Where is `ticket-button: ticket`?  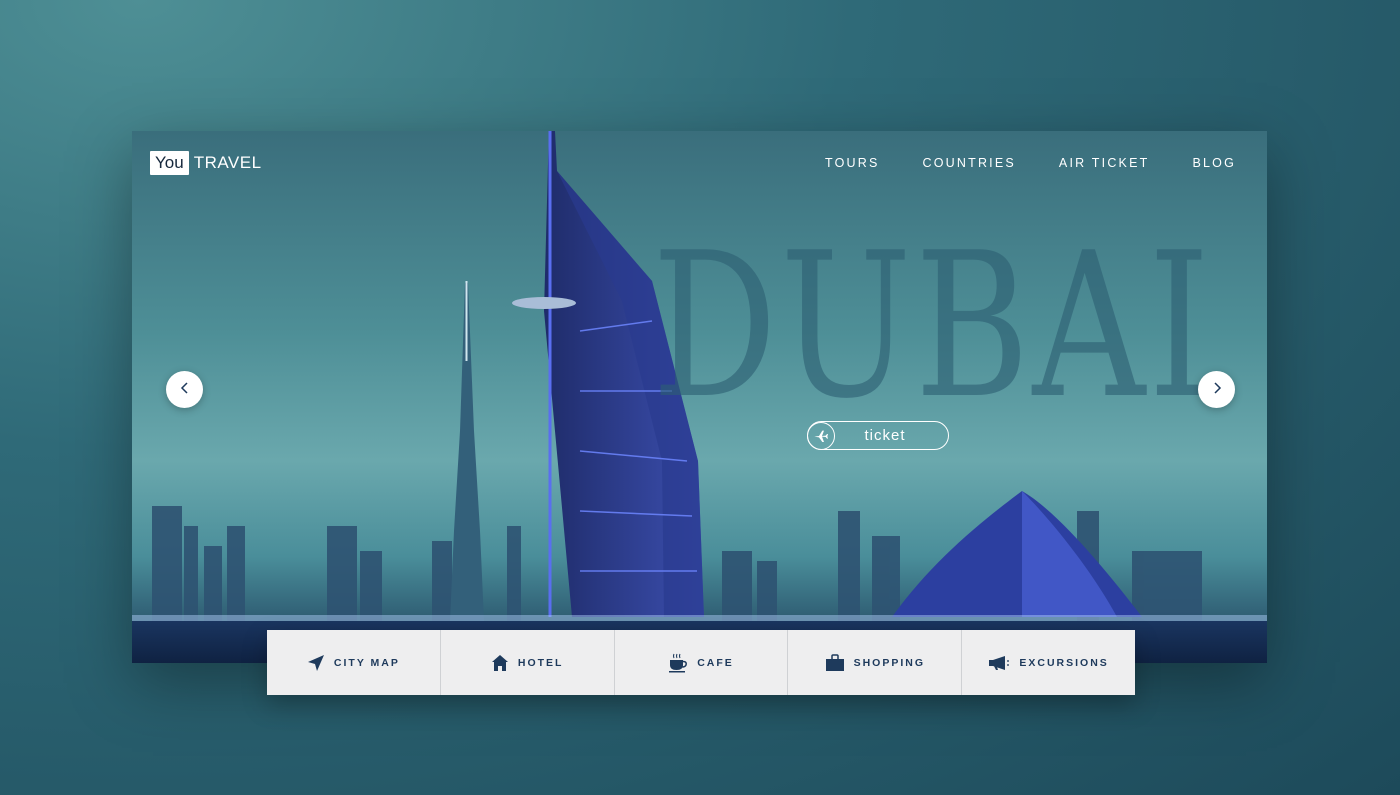 ticket-button: ticket is located at coordinates (877, 435).